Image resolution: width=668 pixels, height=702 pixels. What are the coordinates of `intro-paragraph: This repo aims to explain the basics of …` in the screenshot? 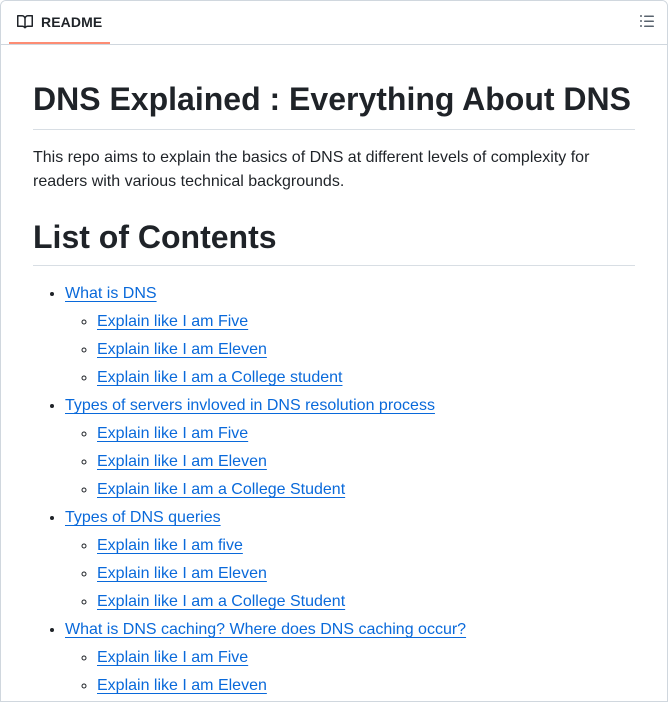 It's located at (311, 169).